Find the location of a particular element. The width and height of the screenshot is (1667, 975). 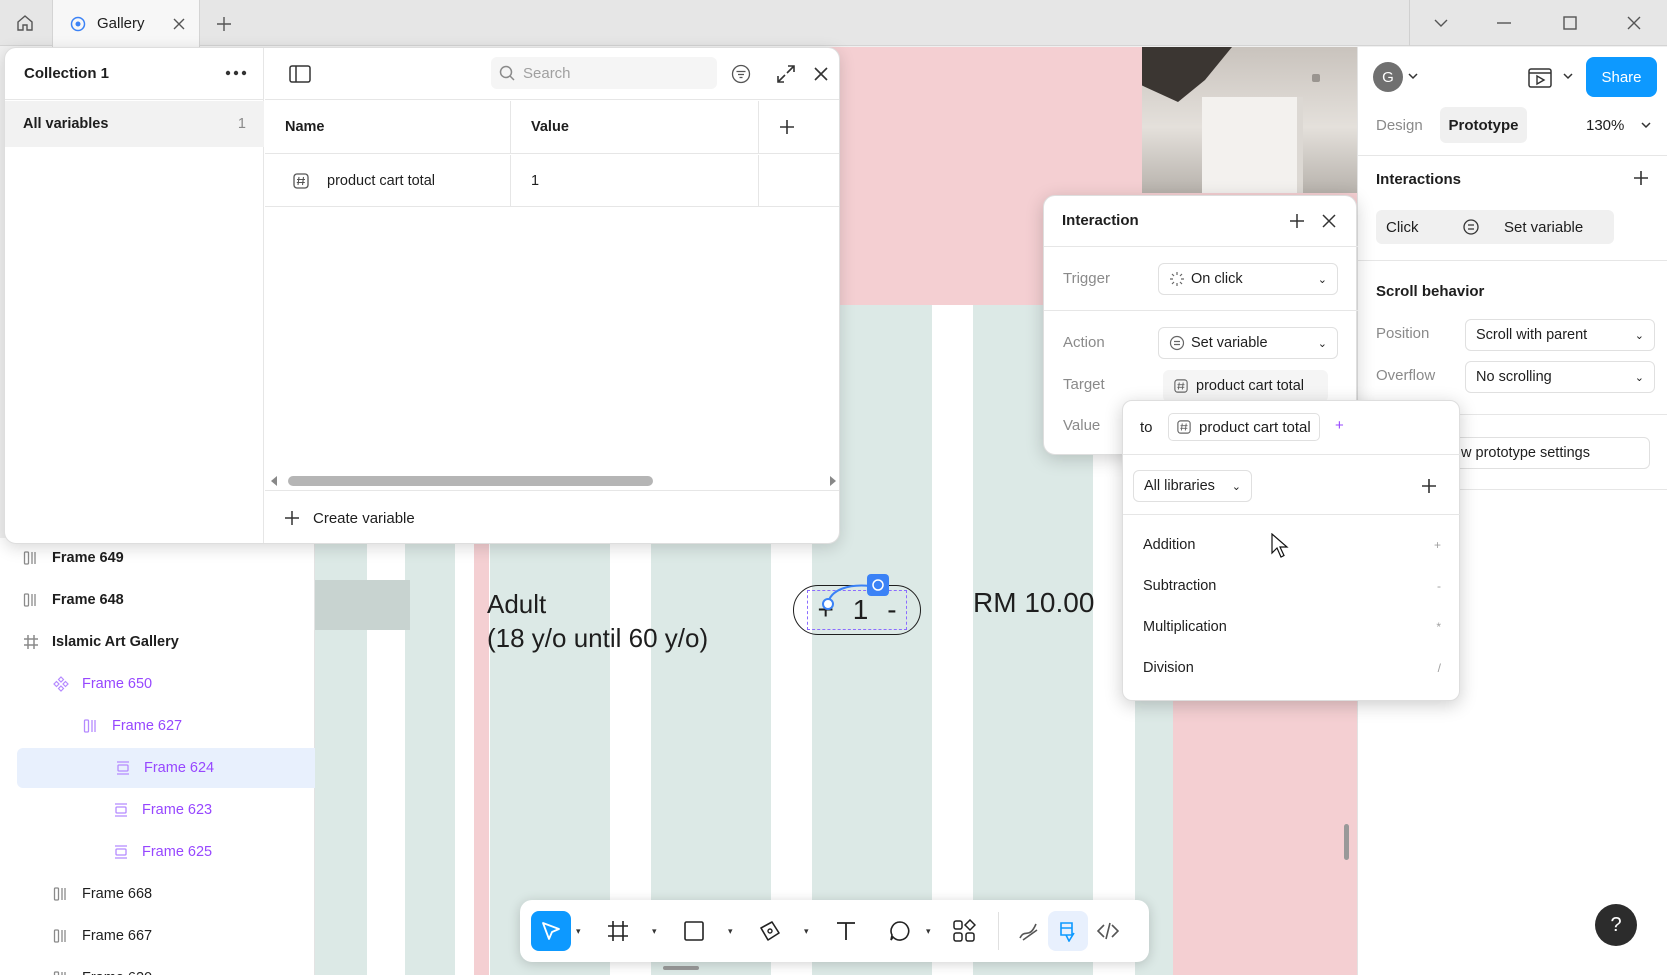

expand-icon is located at coordinates (786, 74).